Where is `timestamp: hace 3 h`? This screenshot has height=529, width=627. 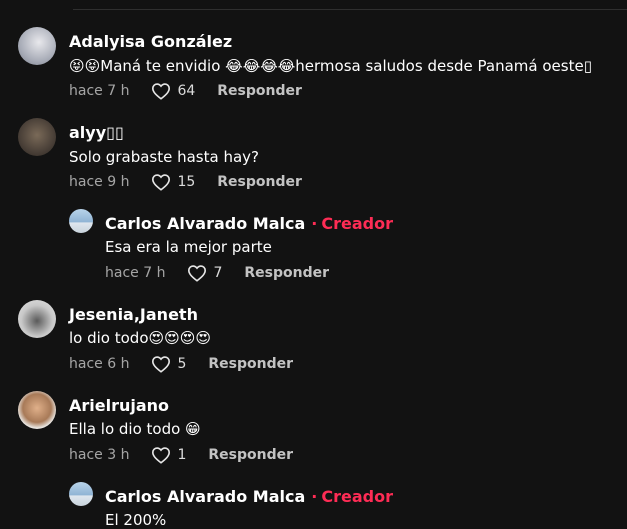 timestamp: hace 3 h is located at coordinates (99, 455).